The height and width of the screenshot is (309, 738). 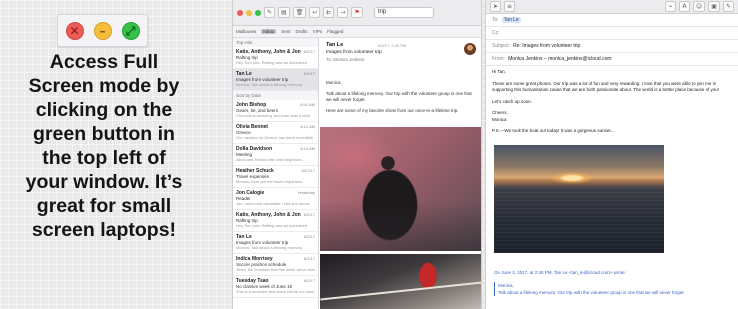 I want to click on mail-toolbar: ✎ ▤ 🗑 ↩ ⇇ → ⚑ trip, so click(x=357, y=13).